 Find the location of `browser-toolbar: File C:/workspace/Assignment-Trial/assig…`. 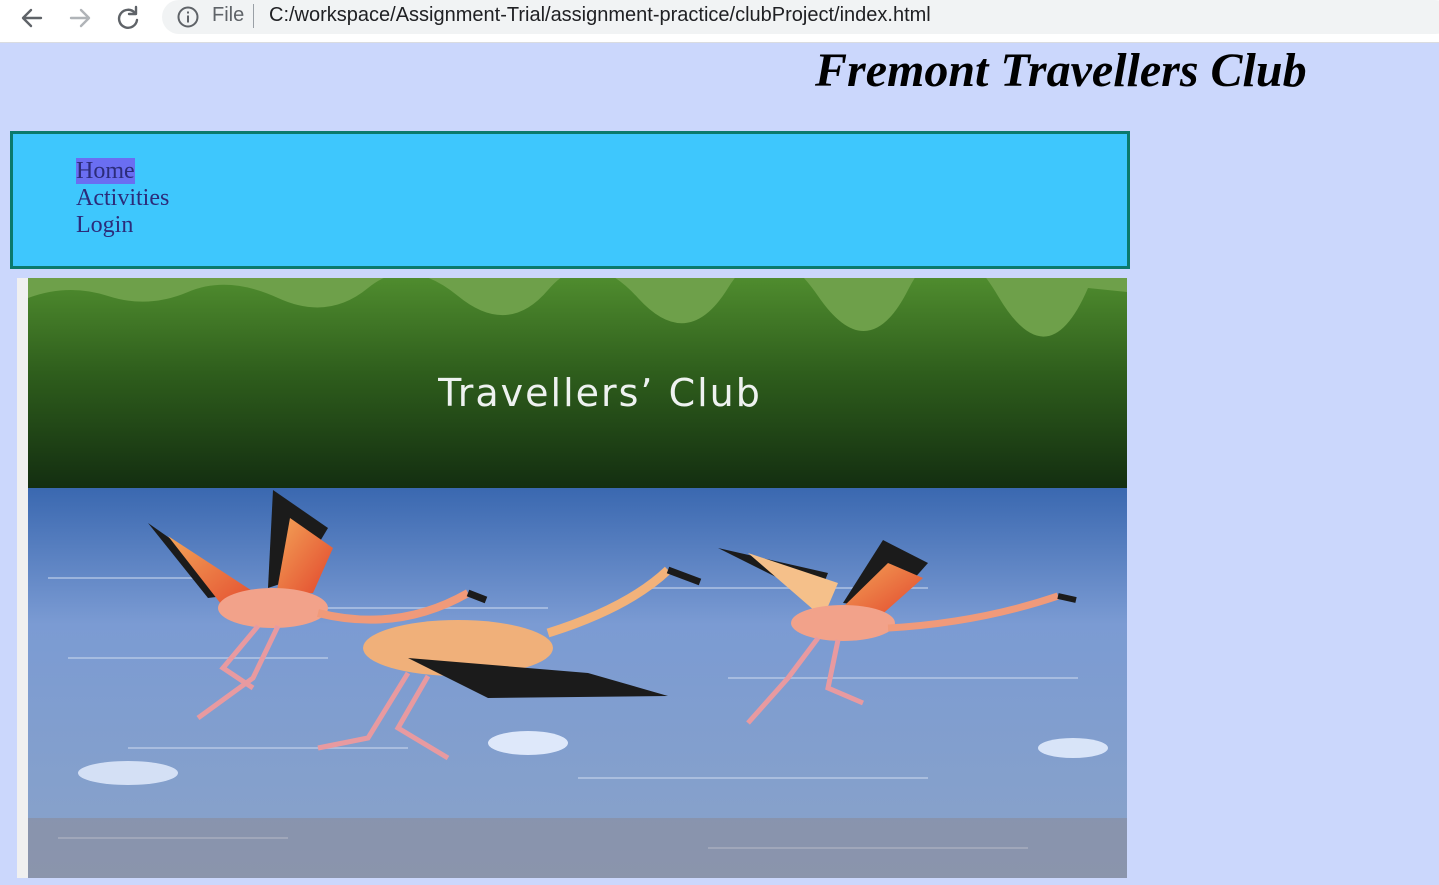

browser-toolbar: File C:/workspace/Assignment-Trial/assig… is located at coordinates (719, 21).